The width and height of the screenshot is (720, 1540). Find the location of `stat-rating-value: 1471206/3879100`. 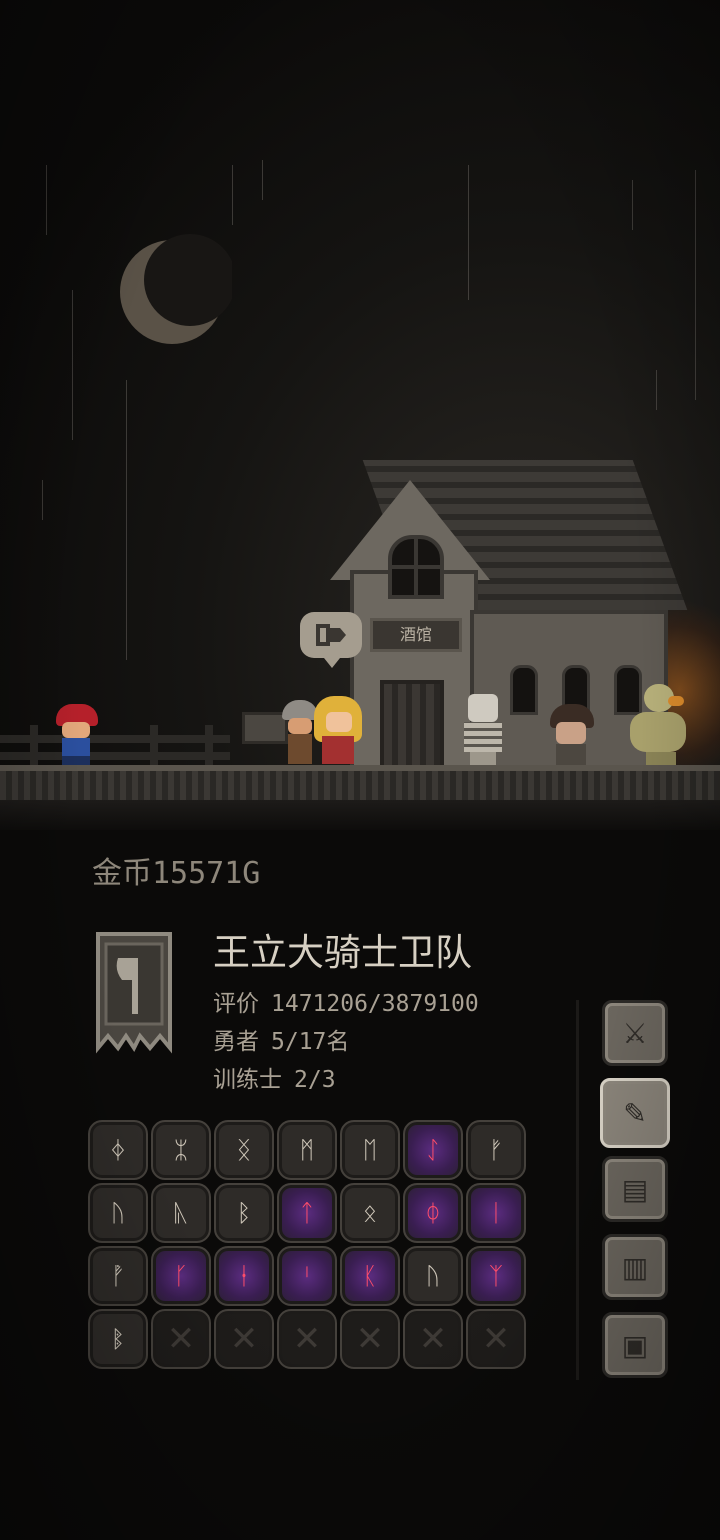

stat-rating-value: 1471206/3879100 is located at coordinates (375, 1004).